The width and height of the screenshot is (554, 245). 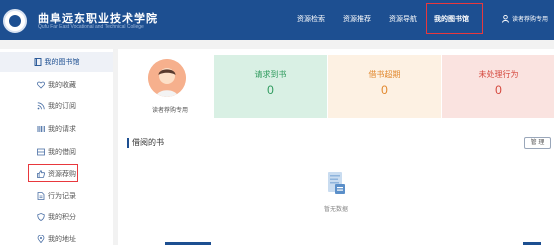 What do you see at coordinates (37, 62) in the screenshot?
I see `book-icon` at bounding box center [37, 62].